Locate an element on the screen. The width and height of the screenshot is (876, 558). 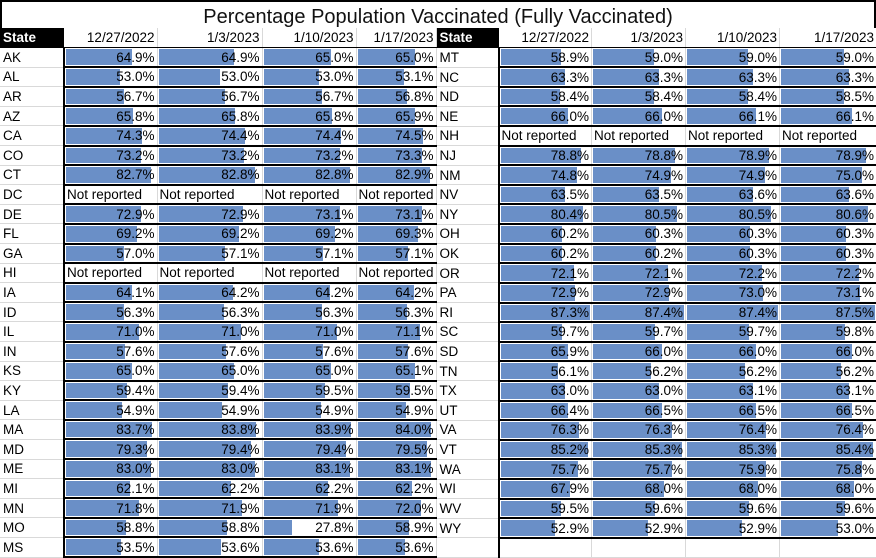
value-cell: 71.1% is located at coordinates (396, 332).